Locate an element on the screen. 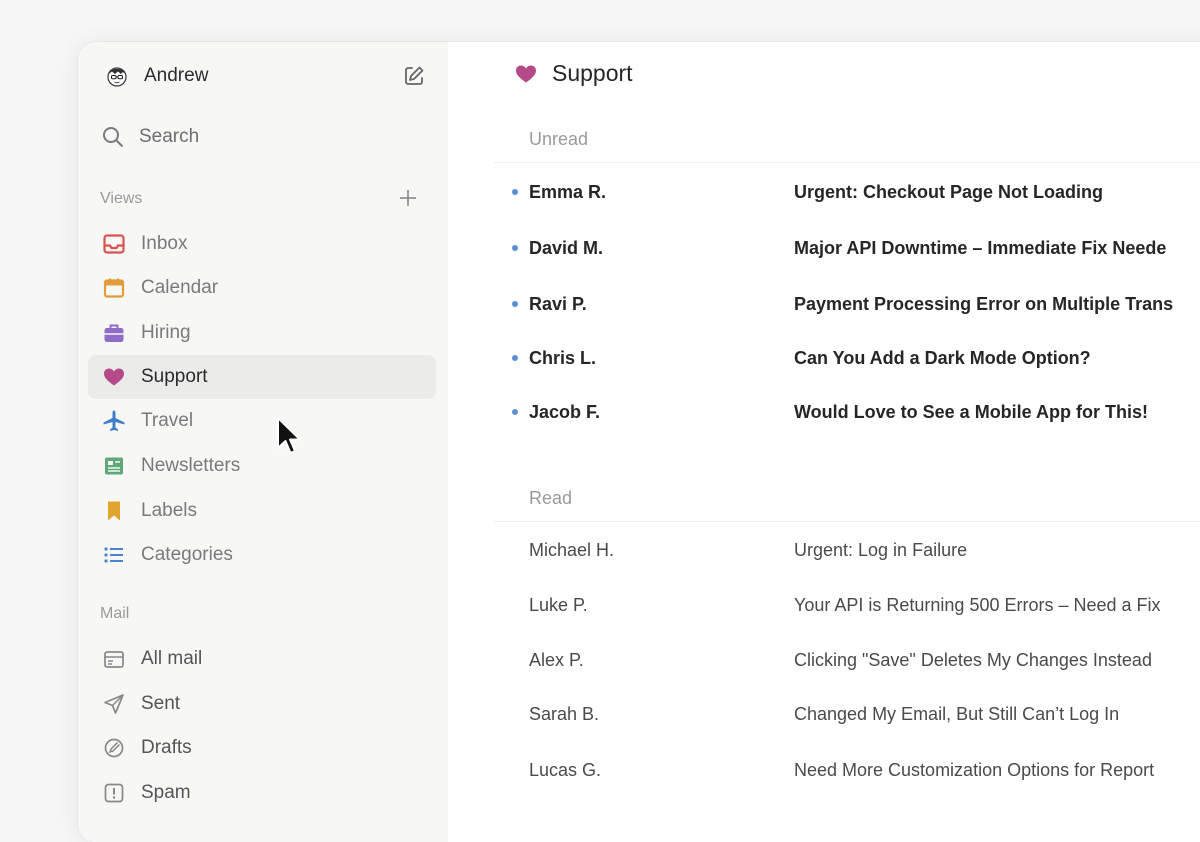 This screenshot has height=842, width=1200. search-icon is located at coordinates (113, 137).